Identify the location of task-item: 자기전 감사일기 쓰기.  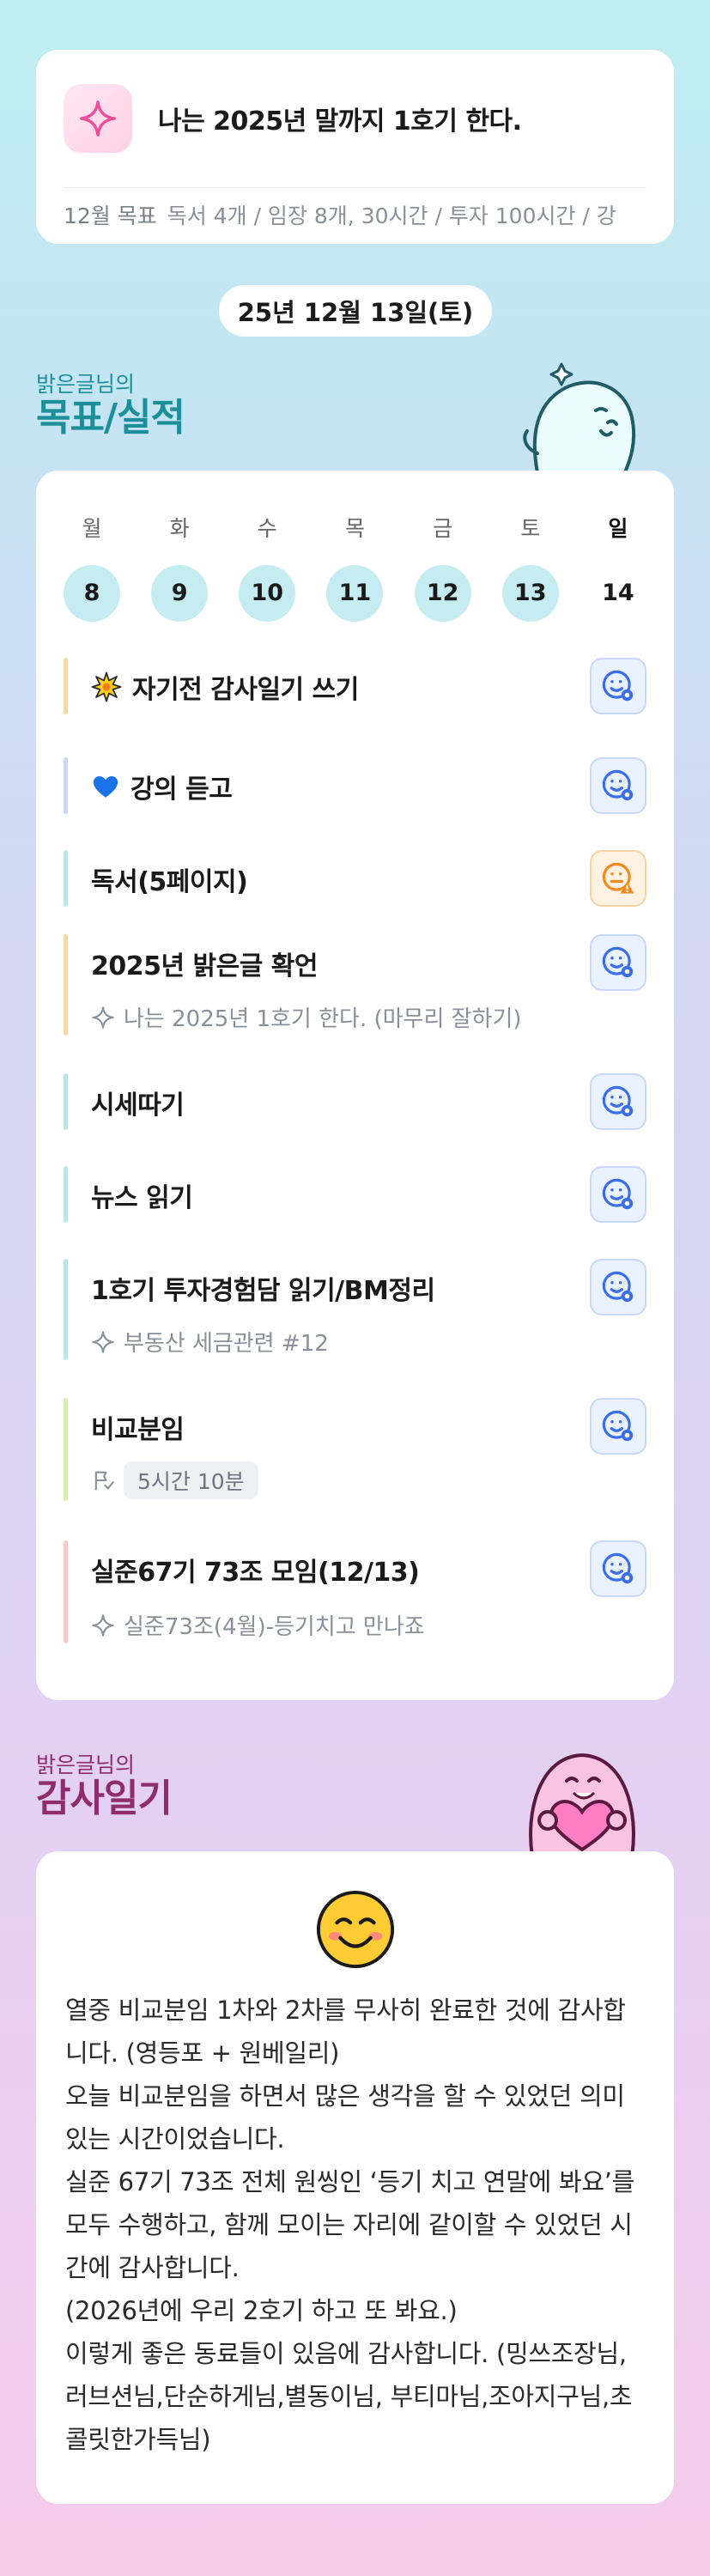
(355, 686).